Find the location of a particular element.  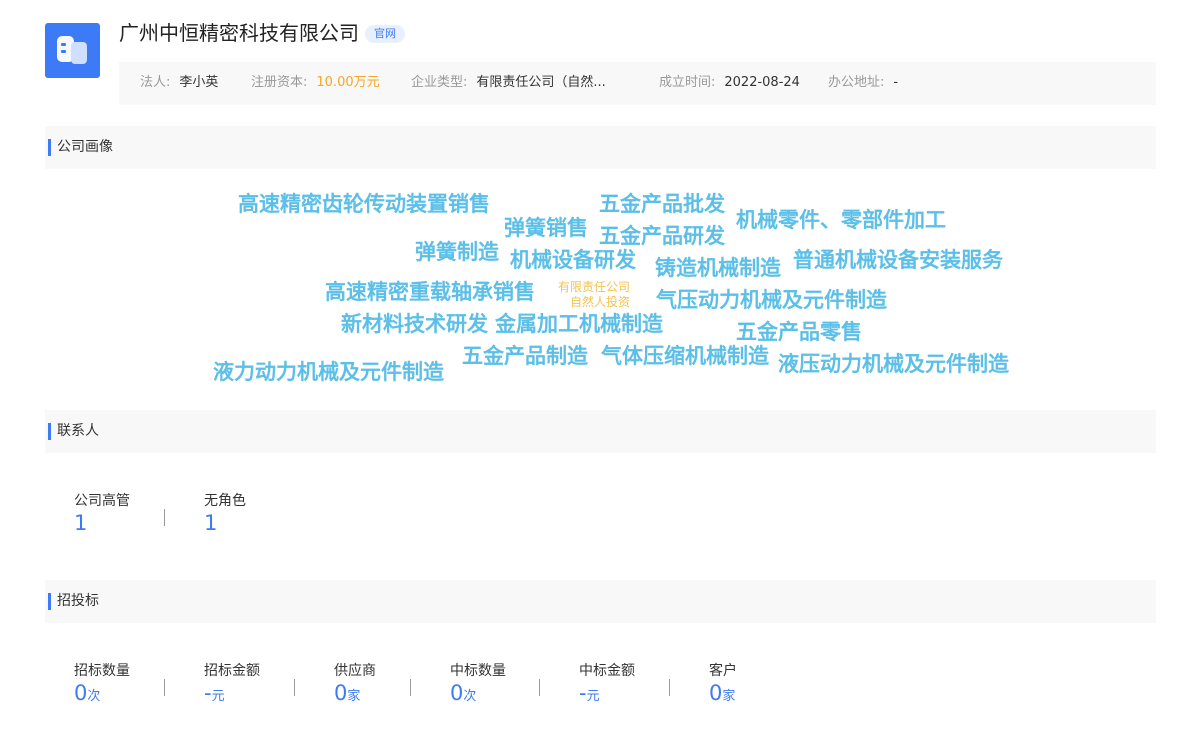

bid-stat-tender-count: 招标数量 0次 is located at coordinates (102, 684).